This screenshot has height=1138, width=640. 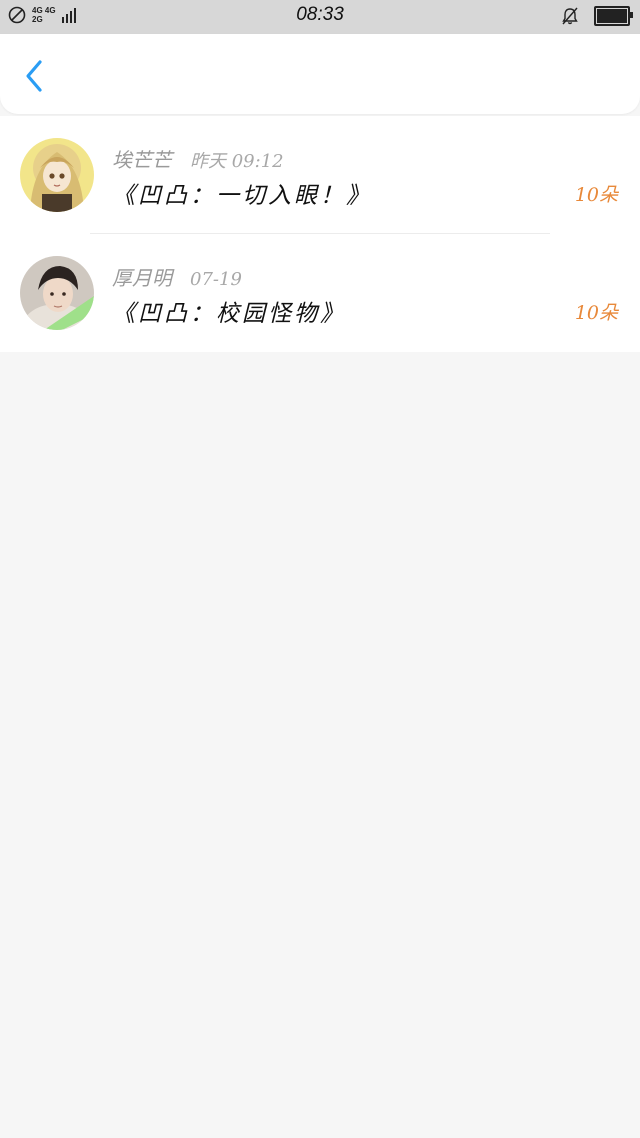 I want to click on message-title: 《凹凸：校园怪物》, so click(x=229, y=314).